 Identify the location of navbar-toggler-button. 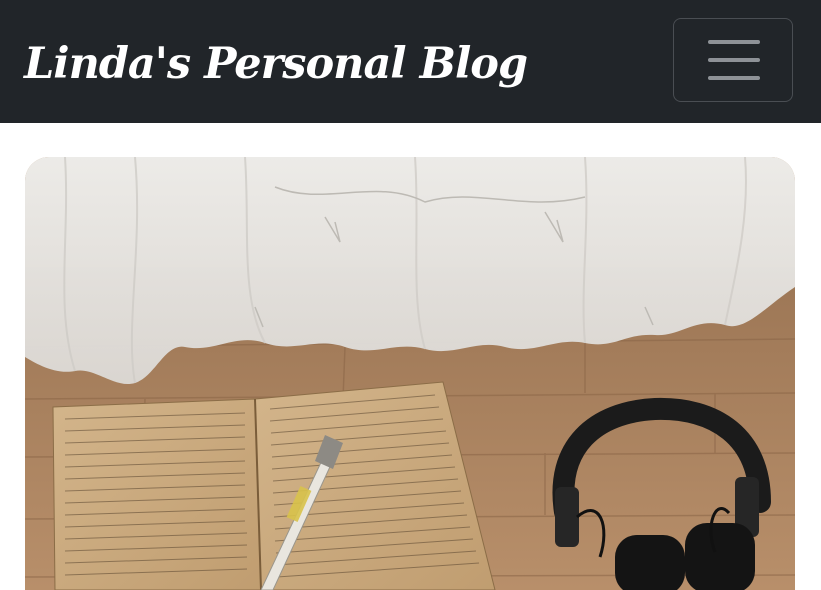
(733, 60).